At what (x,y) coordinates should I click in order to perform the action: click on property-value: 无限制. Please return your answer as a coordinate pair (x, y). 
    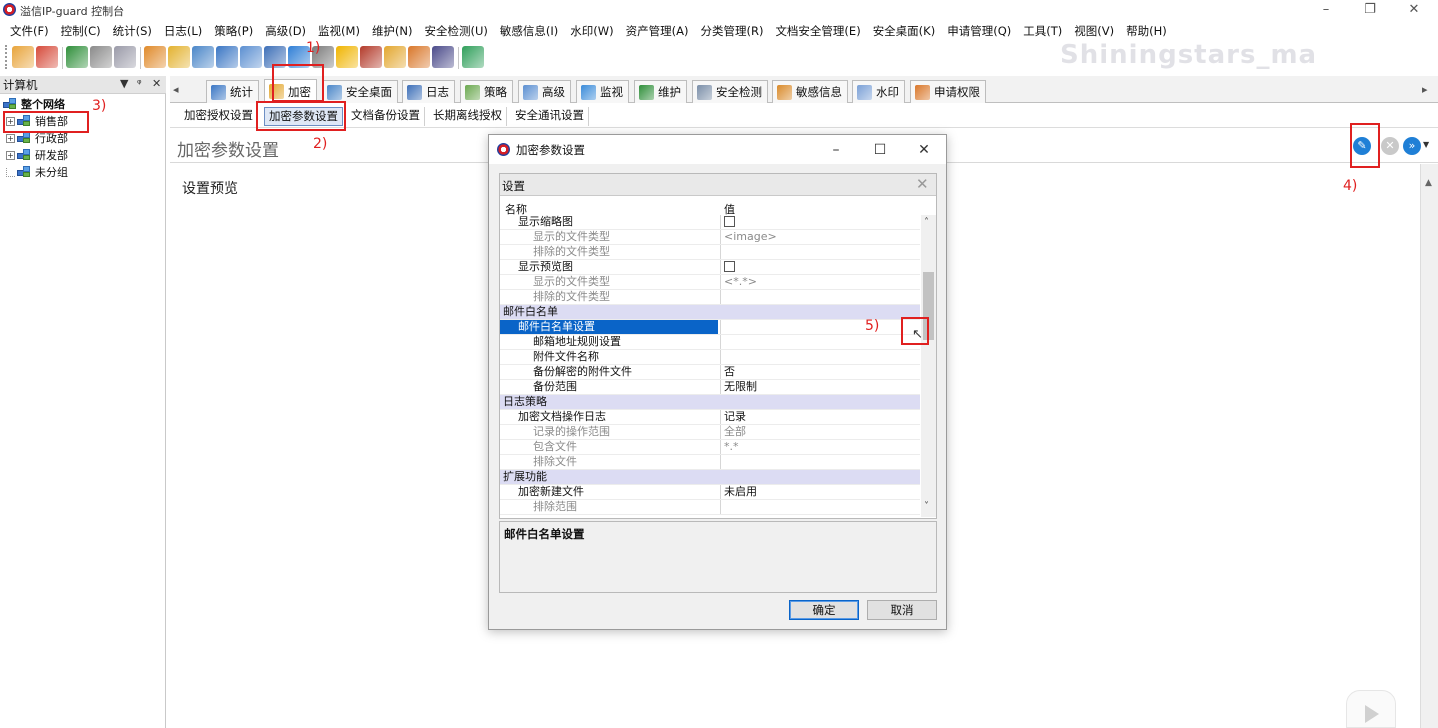
    Looking at the image, I should click on (820, 387).